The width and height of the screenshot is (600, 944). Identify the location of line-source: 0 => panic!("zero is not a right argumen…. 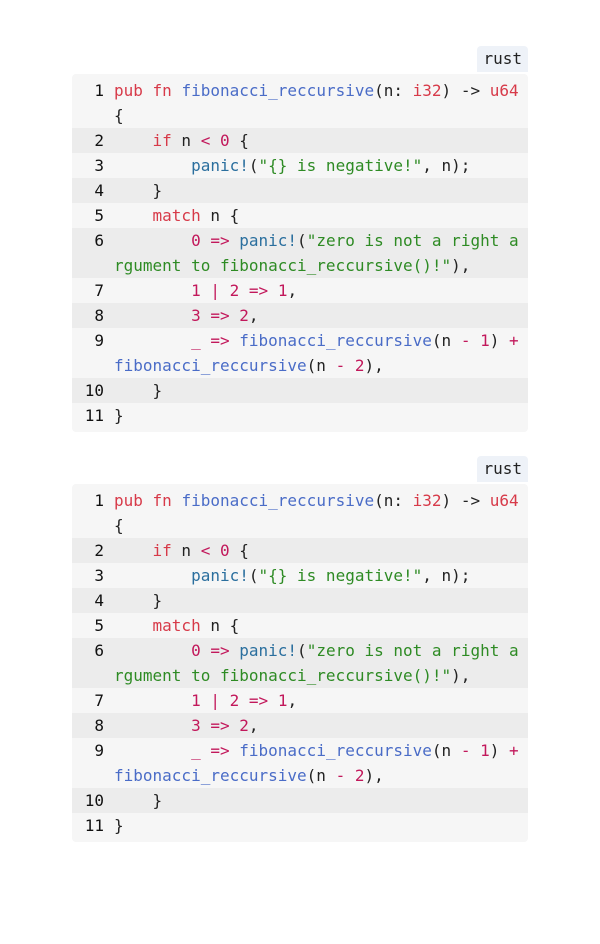
(321, 253).